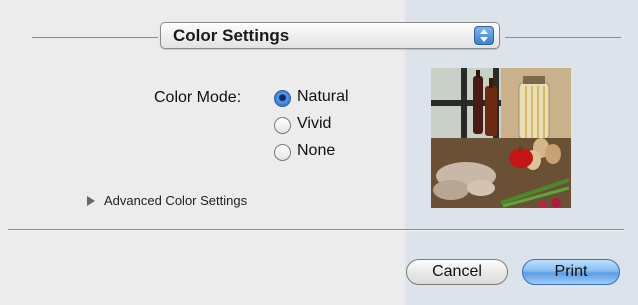 This screenshot has width=638, height=305. I want to click on advanced-color-settings-toggle: Advanced Color Settings, so click(167, 200).